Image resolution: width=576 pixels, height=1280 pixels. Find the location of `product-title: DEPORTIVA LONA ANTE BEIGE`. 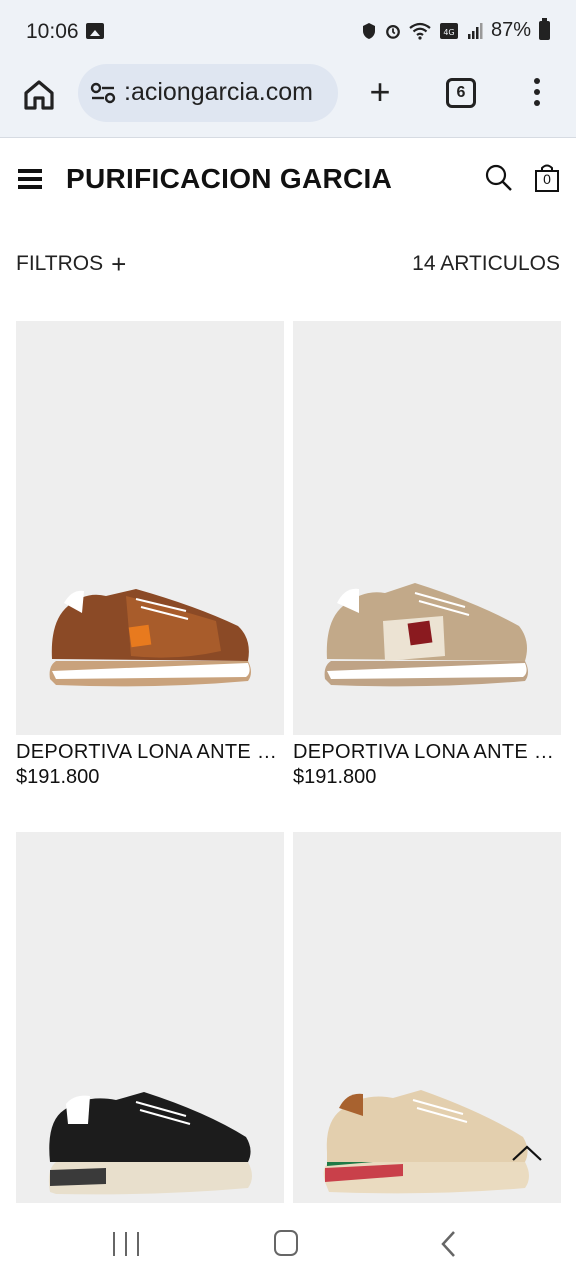

product-title: DEPORTIVA LONA ANTE BEIGE is located at coordinates (427, 752).